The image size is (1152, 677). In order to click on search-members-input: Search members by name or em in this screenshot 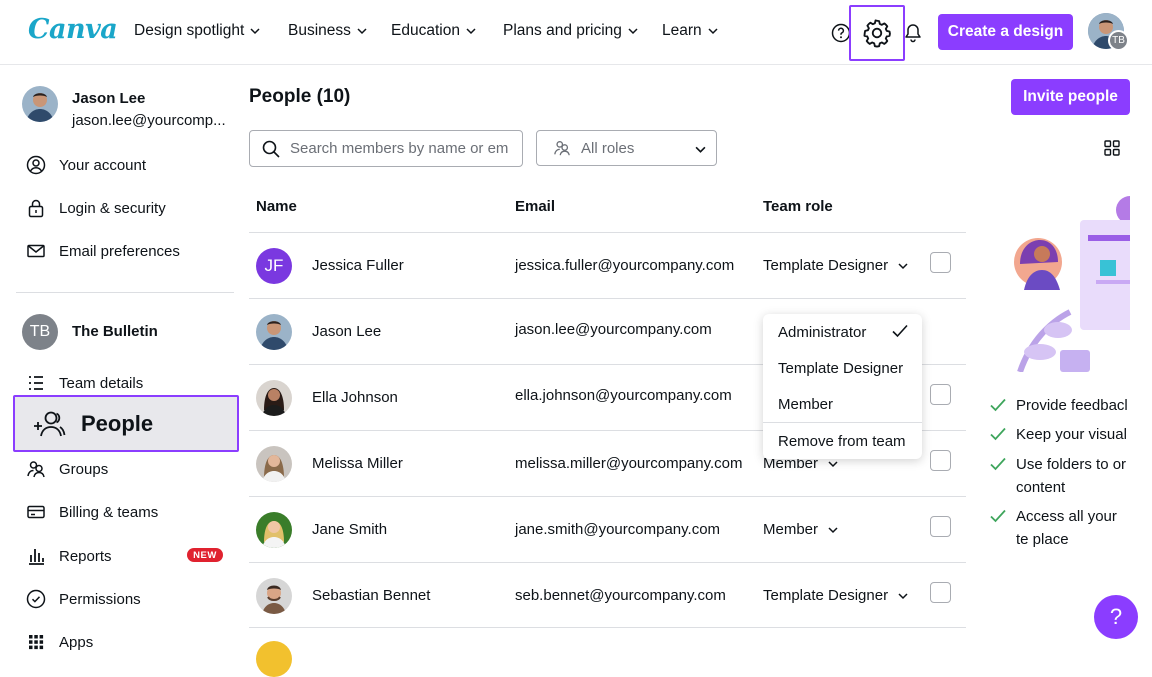, I will do `click(386, 148)`.